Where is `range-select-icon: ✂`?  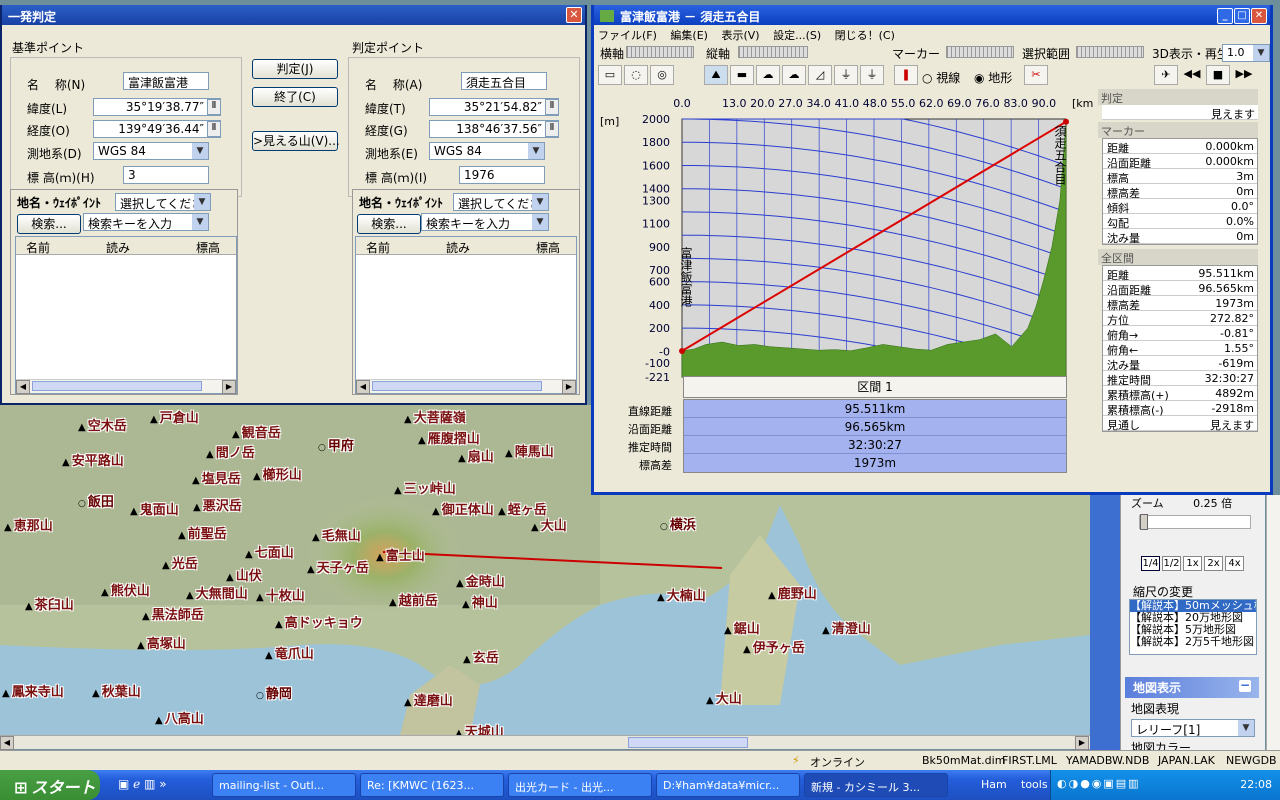 range-select-icon: ✂ is located at coordinates (1036, 75).